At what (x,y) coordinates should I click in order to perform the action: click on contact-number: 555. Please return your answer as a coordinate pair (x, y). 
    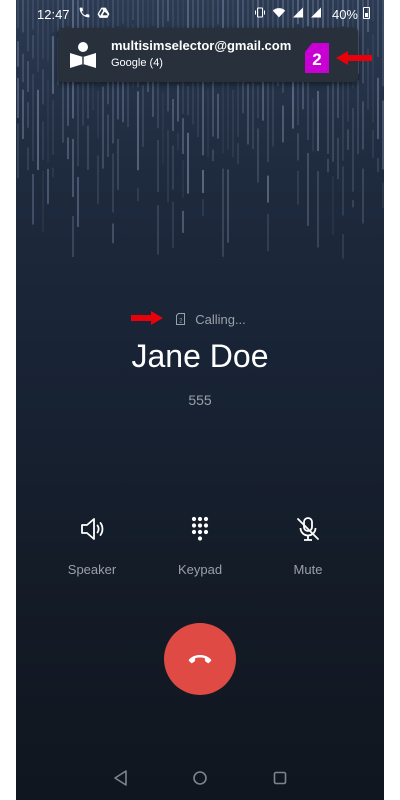
    Looking at the image, I should click on (200, 400).